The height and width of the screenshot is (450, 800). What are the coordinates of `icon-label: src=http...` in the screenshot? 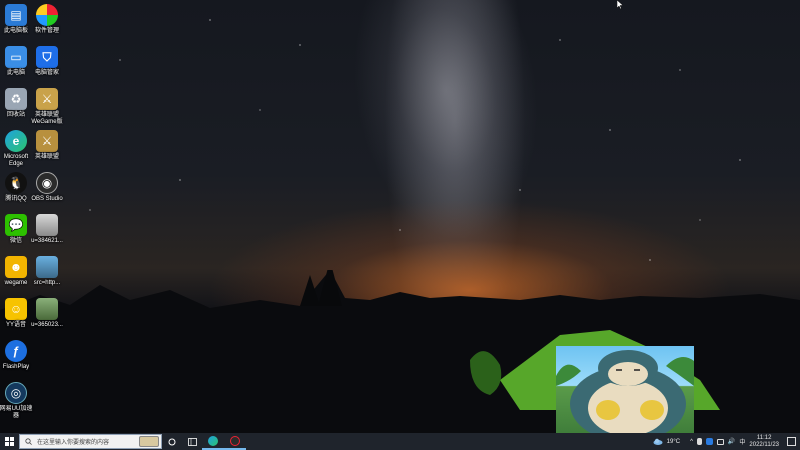 It's located at (47, 283).